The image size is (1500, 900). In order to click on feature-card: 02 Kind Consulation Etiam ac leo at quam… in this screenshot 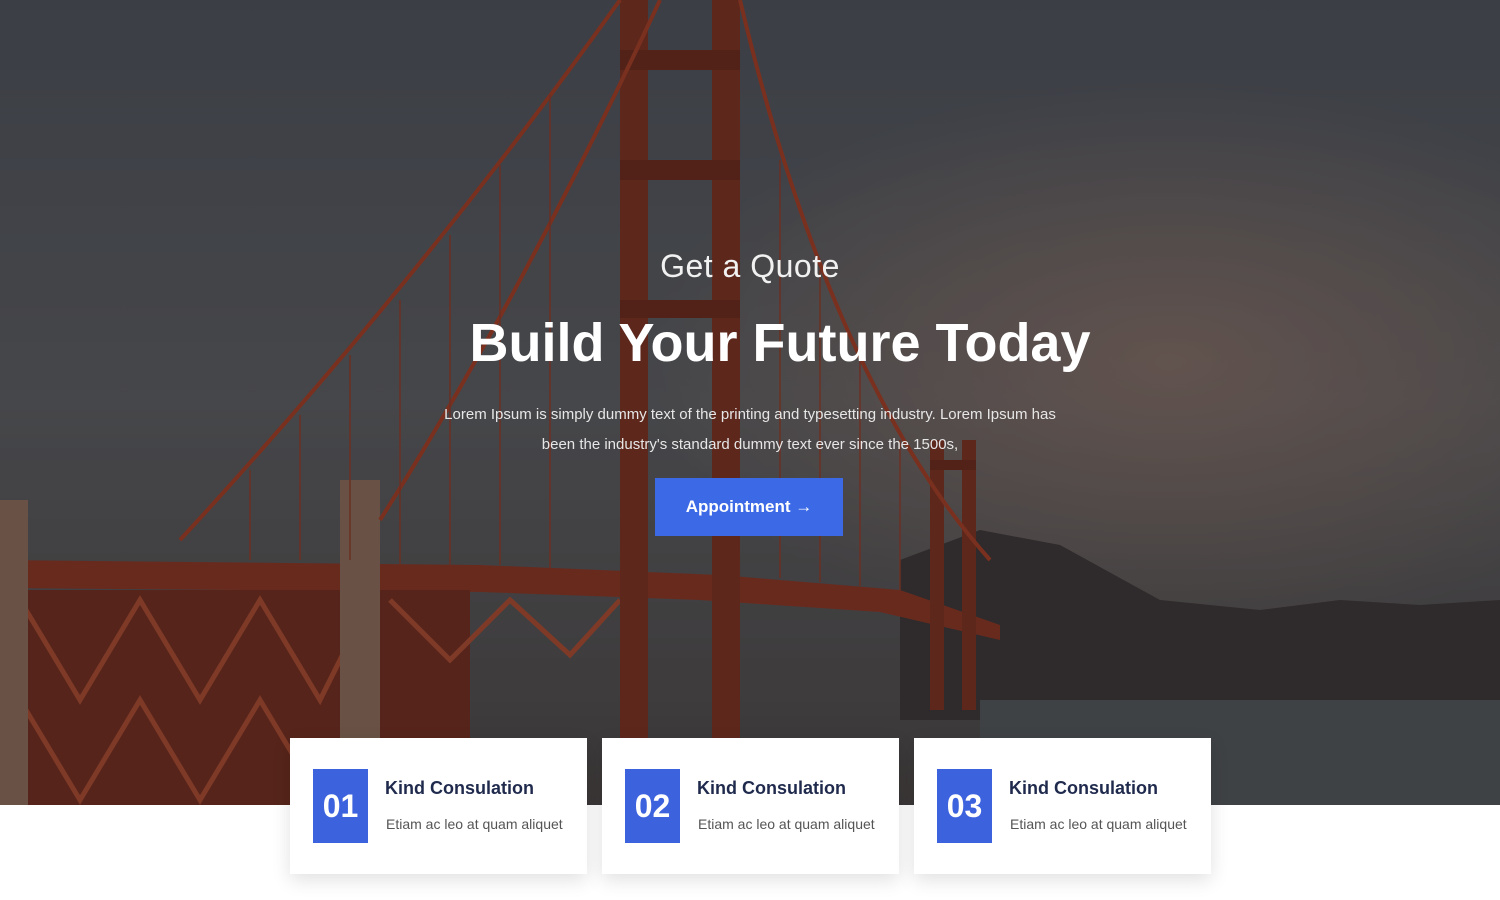, I will do `click(750, 806)`.